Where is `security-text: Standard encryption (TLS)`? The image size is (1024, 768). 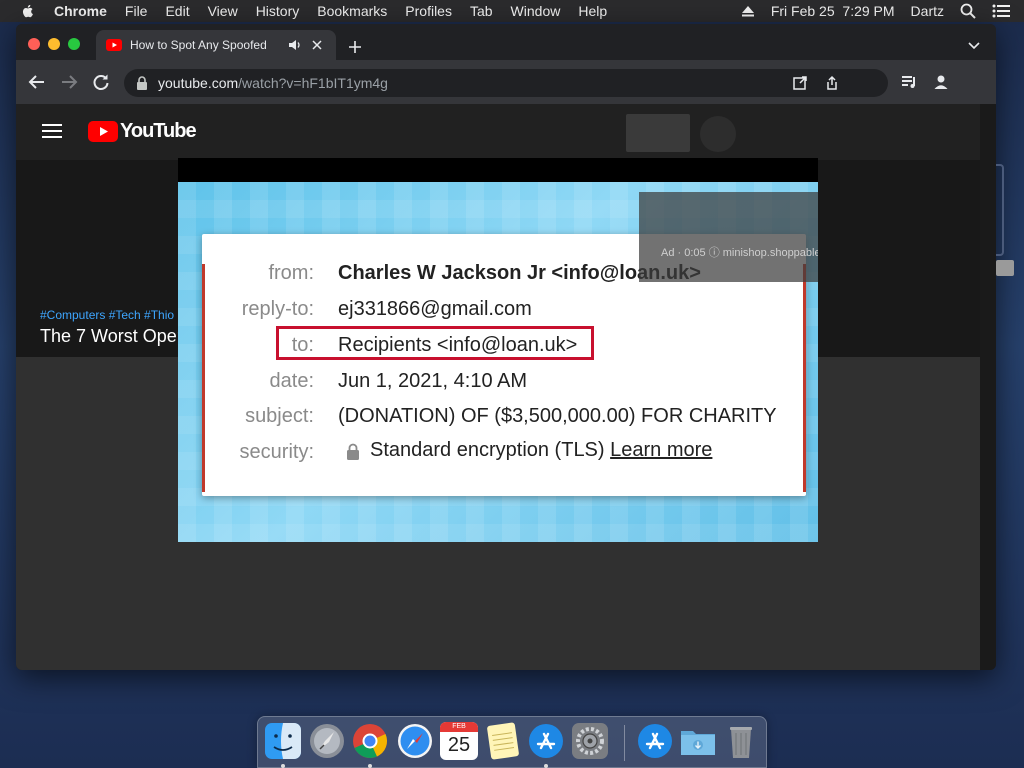
security-text: Standard encryption (TLS) is located at coordinates (487, 450).